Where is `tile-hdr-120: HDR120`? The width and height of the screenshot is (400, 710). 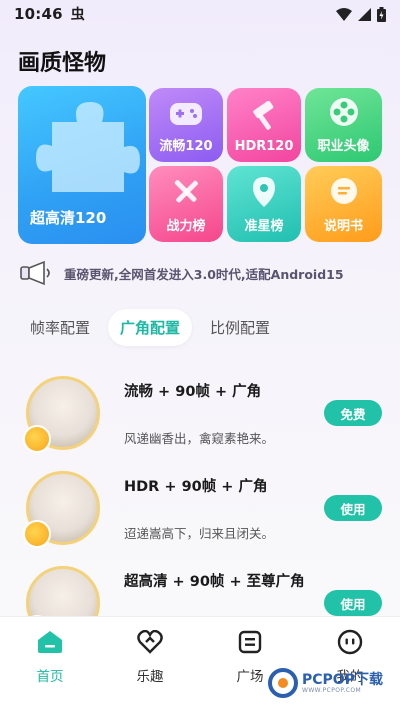 tile-hdr-120: HDR120 is located at coordinates (264, 125).